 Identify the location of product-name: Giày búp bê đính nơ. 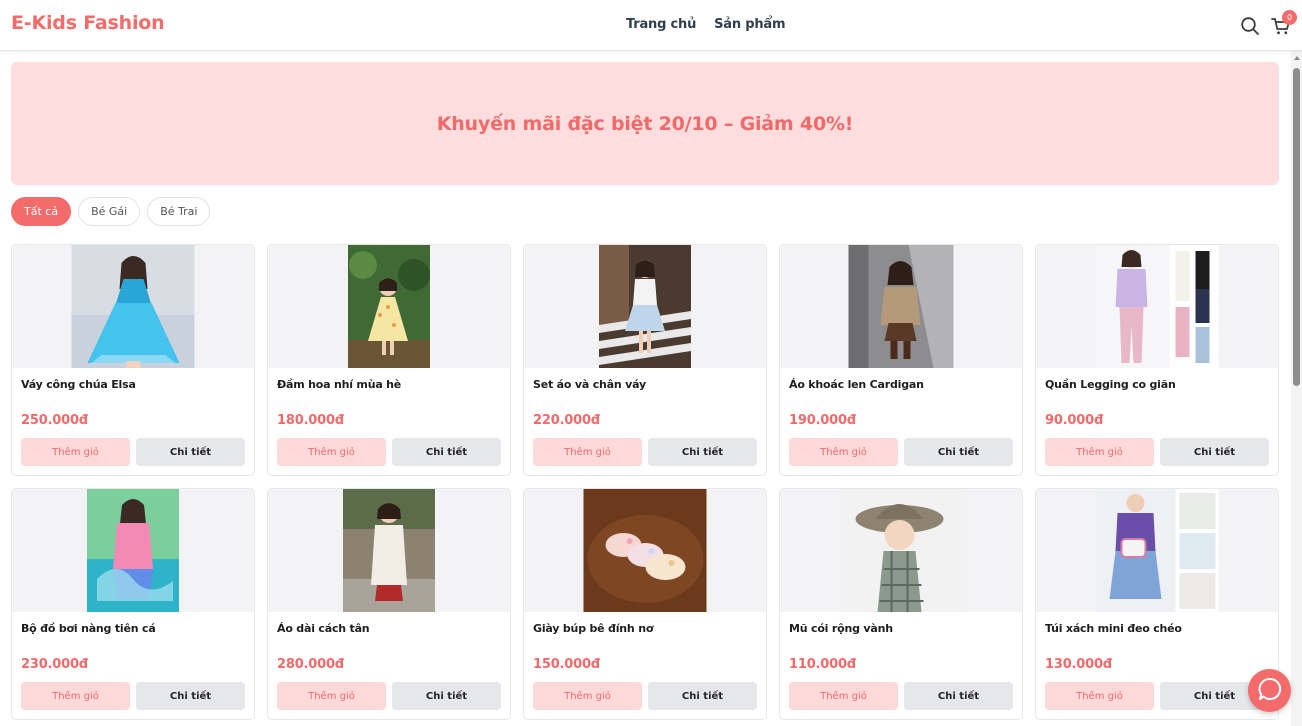
(593, 628).